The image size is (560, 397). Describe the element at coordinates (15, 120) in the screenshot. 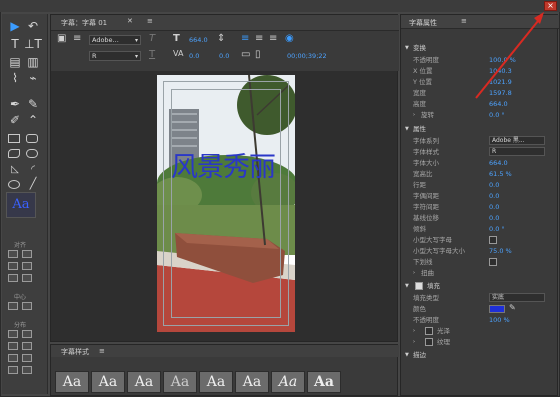

I see `add-anchor-tool-icon: ✐` at that location.